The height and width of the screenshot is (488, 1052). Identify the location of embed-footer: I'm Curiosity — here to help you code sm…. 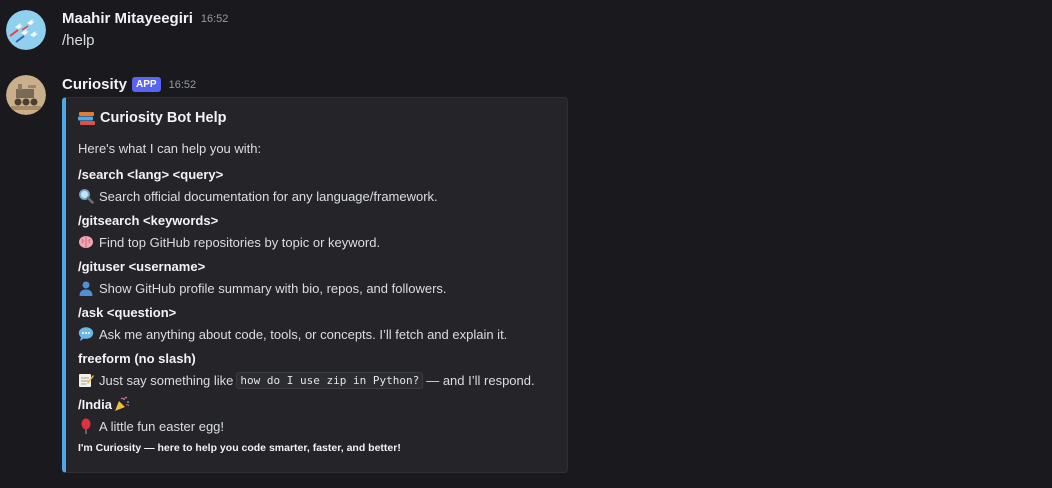
(239, 448).